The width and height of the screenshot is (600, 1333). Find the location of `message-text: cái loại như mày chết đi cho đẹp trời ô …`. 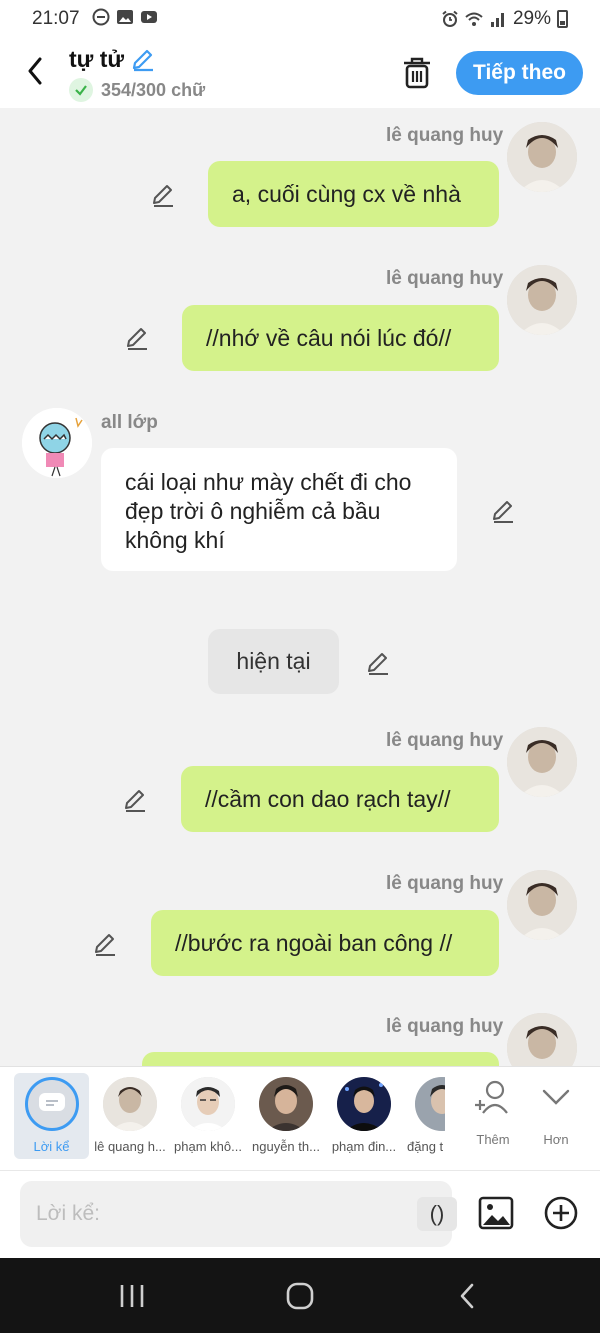

message-text: cái loại như mày chết đi cho đẹp trời ô … is located at coordinates (268, 511).